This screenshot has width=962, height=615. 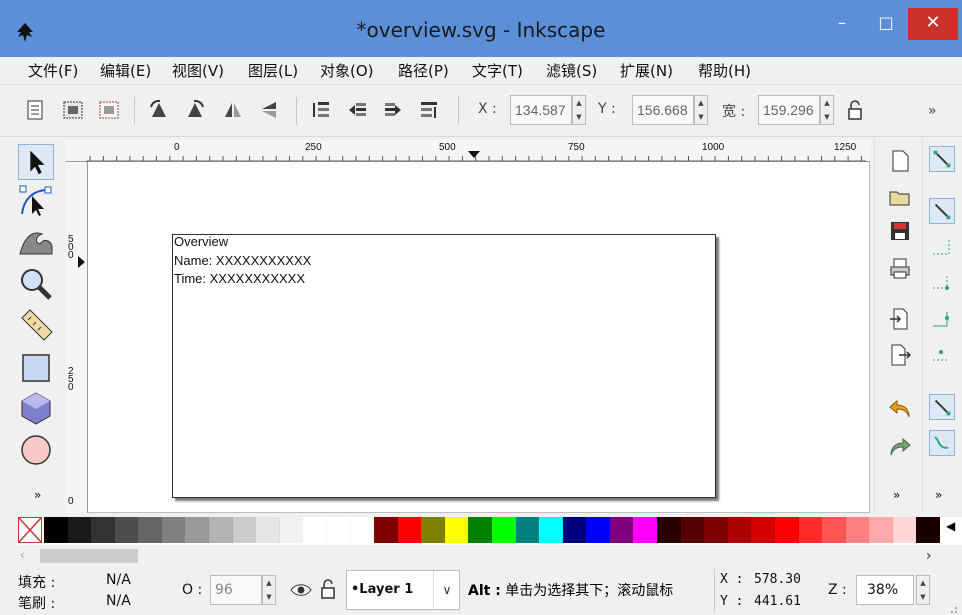 I want to click on vertical-ruler: 5 0 0 2 5 0 0, so click(x=77, y=337).